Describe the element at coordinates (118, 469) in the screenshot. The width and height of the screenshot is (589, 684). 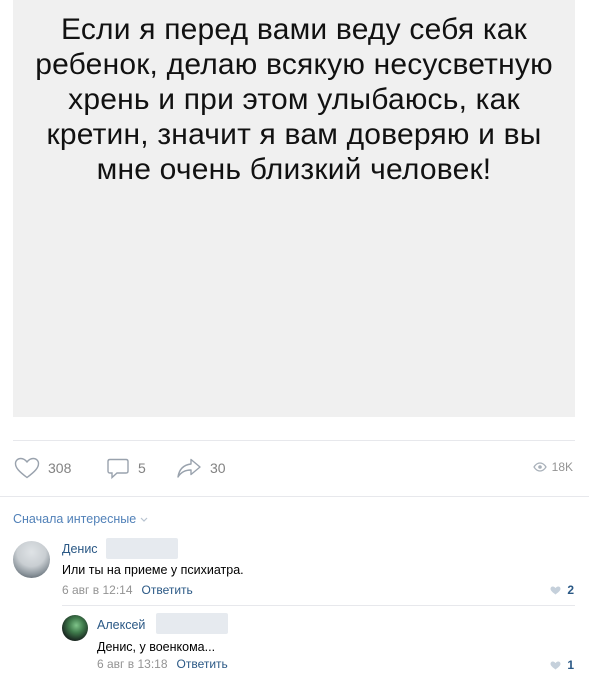
I see `comment-icon` at that location.